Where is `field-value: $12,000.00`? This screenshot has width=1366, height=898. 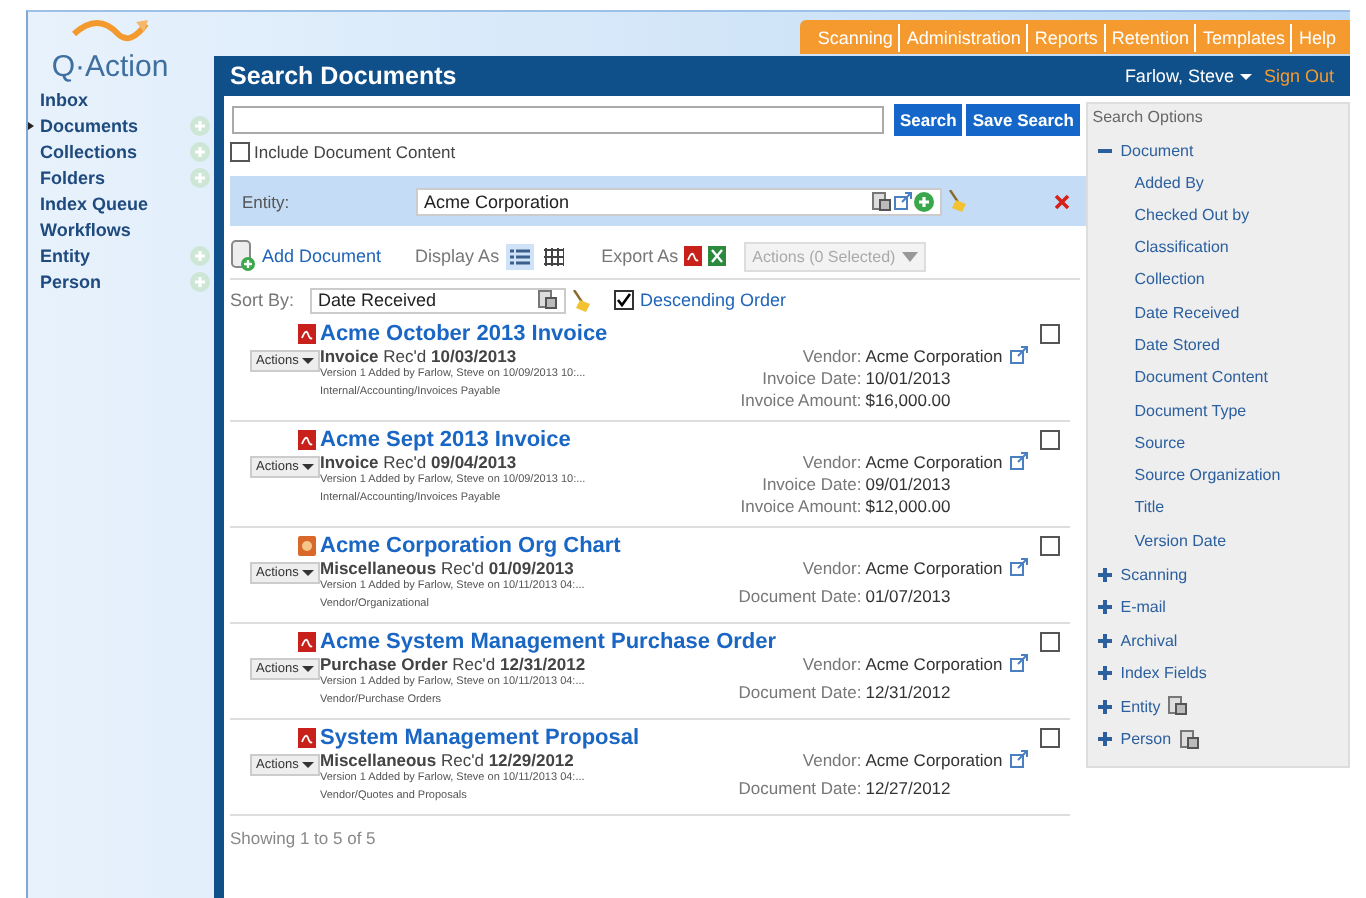
field-value: $12,000.00 is located at coordinates (909, 507).